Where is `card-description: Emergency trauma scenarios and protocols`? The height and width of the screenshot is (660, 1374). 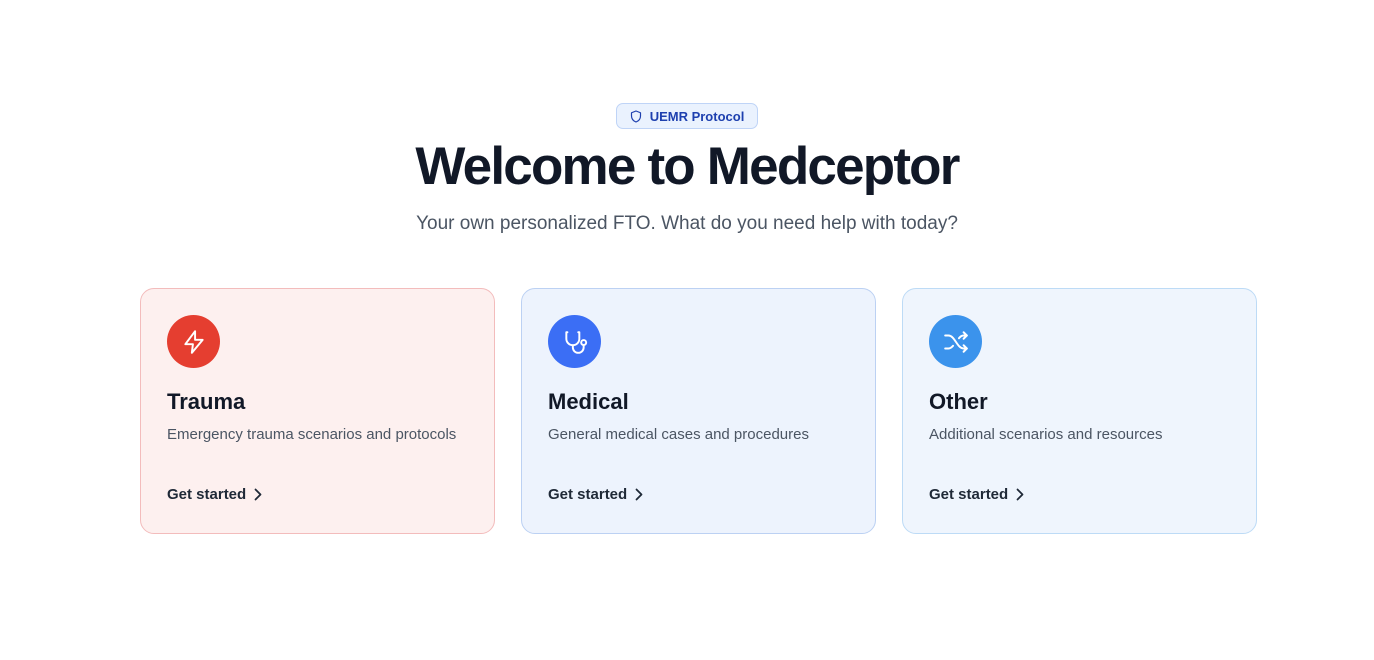
card-description: Emergency trauma scenarios and protocols is located at coordinates (312, 434).